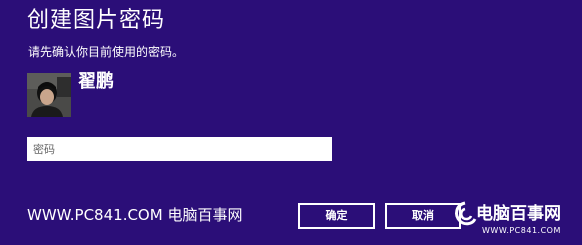  I want to click on avatar, so click(49, 95).